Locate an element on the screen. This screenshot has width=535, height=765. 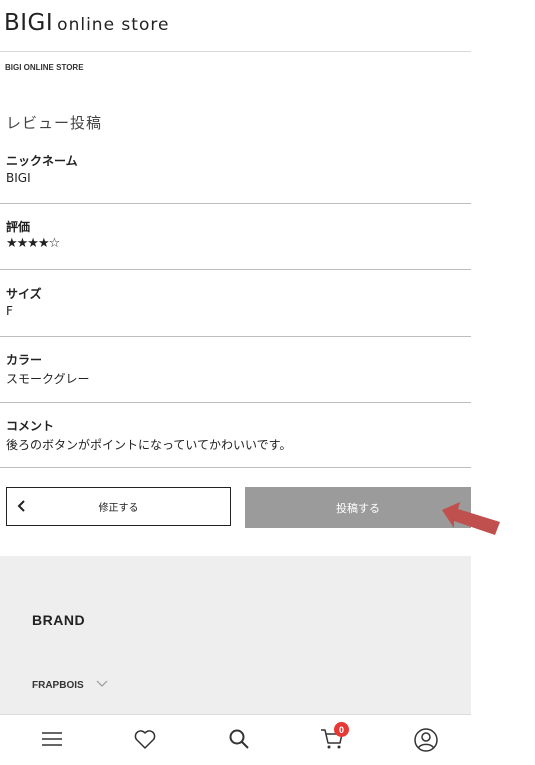
heart-icon is located at coordinates (146, 740).